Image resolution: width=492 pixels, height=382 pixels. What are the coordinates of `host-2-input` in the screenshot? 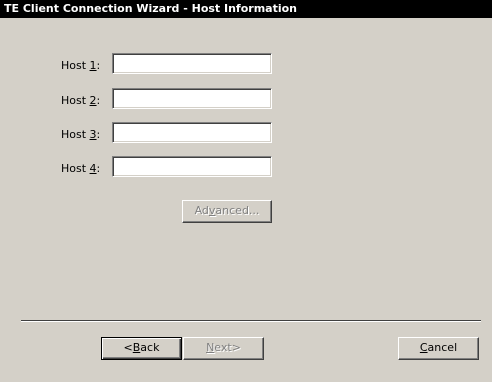 It's located at (192, 98).